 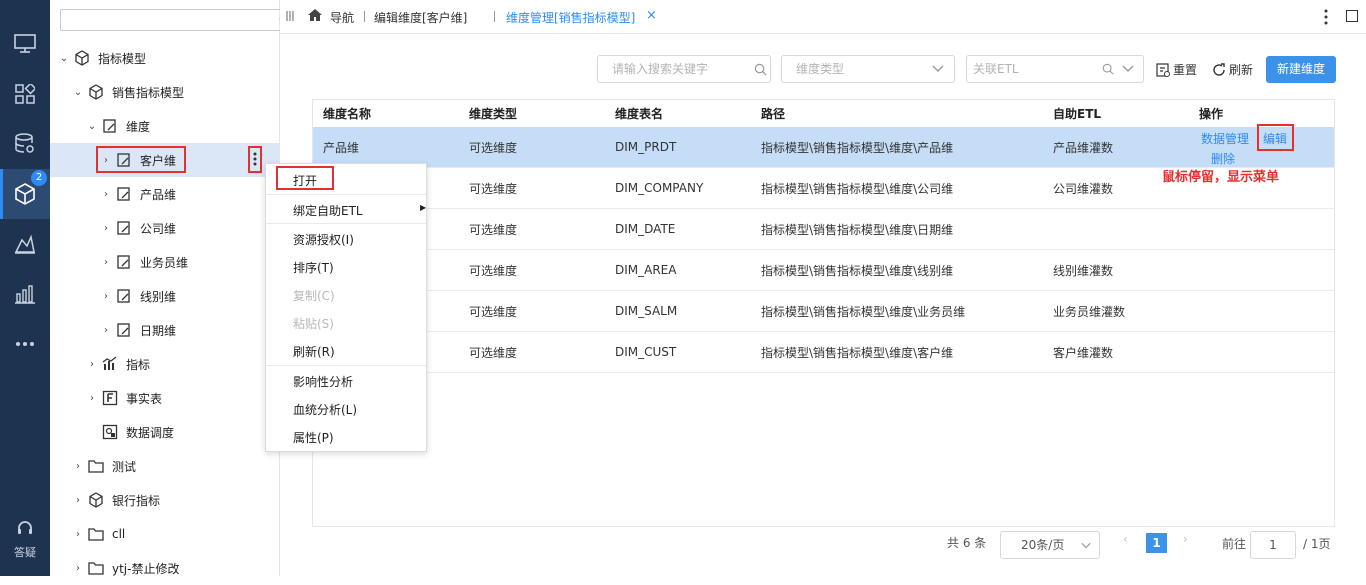 I want to click on page-number-current: 1, so click(x=1156, y=543).